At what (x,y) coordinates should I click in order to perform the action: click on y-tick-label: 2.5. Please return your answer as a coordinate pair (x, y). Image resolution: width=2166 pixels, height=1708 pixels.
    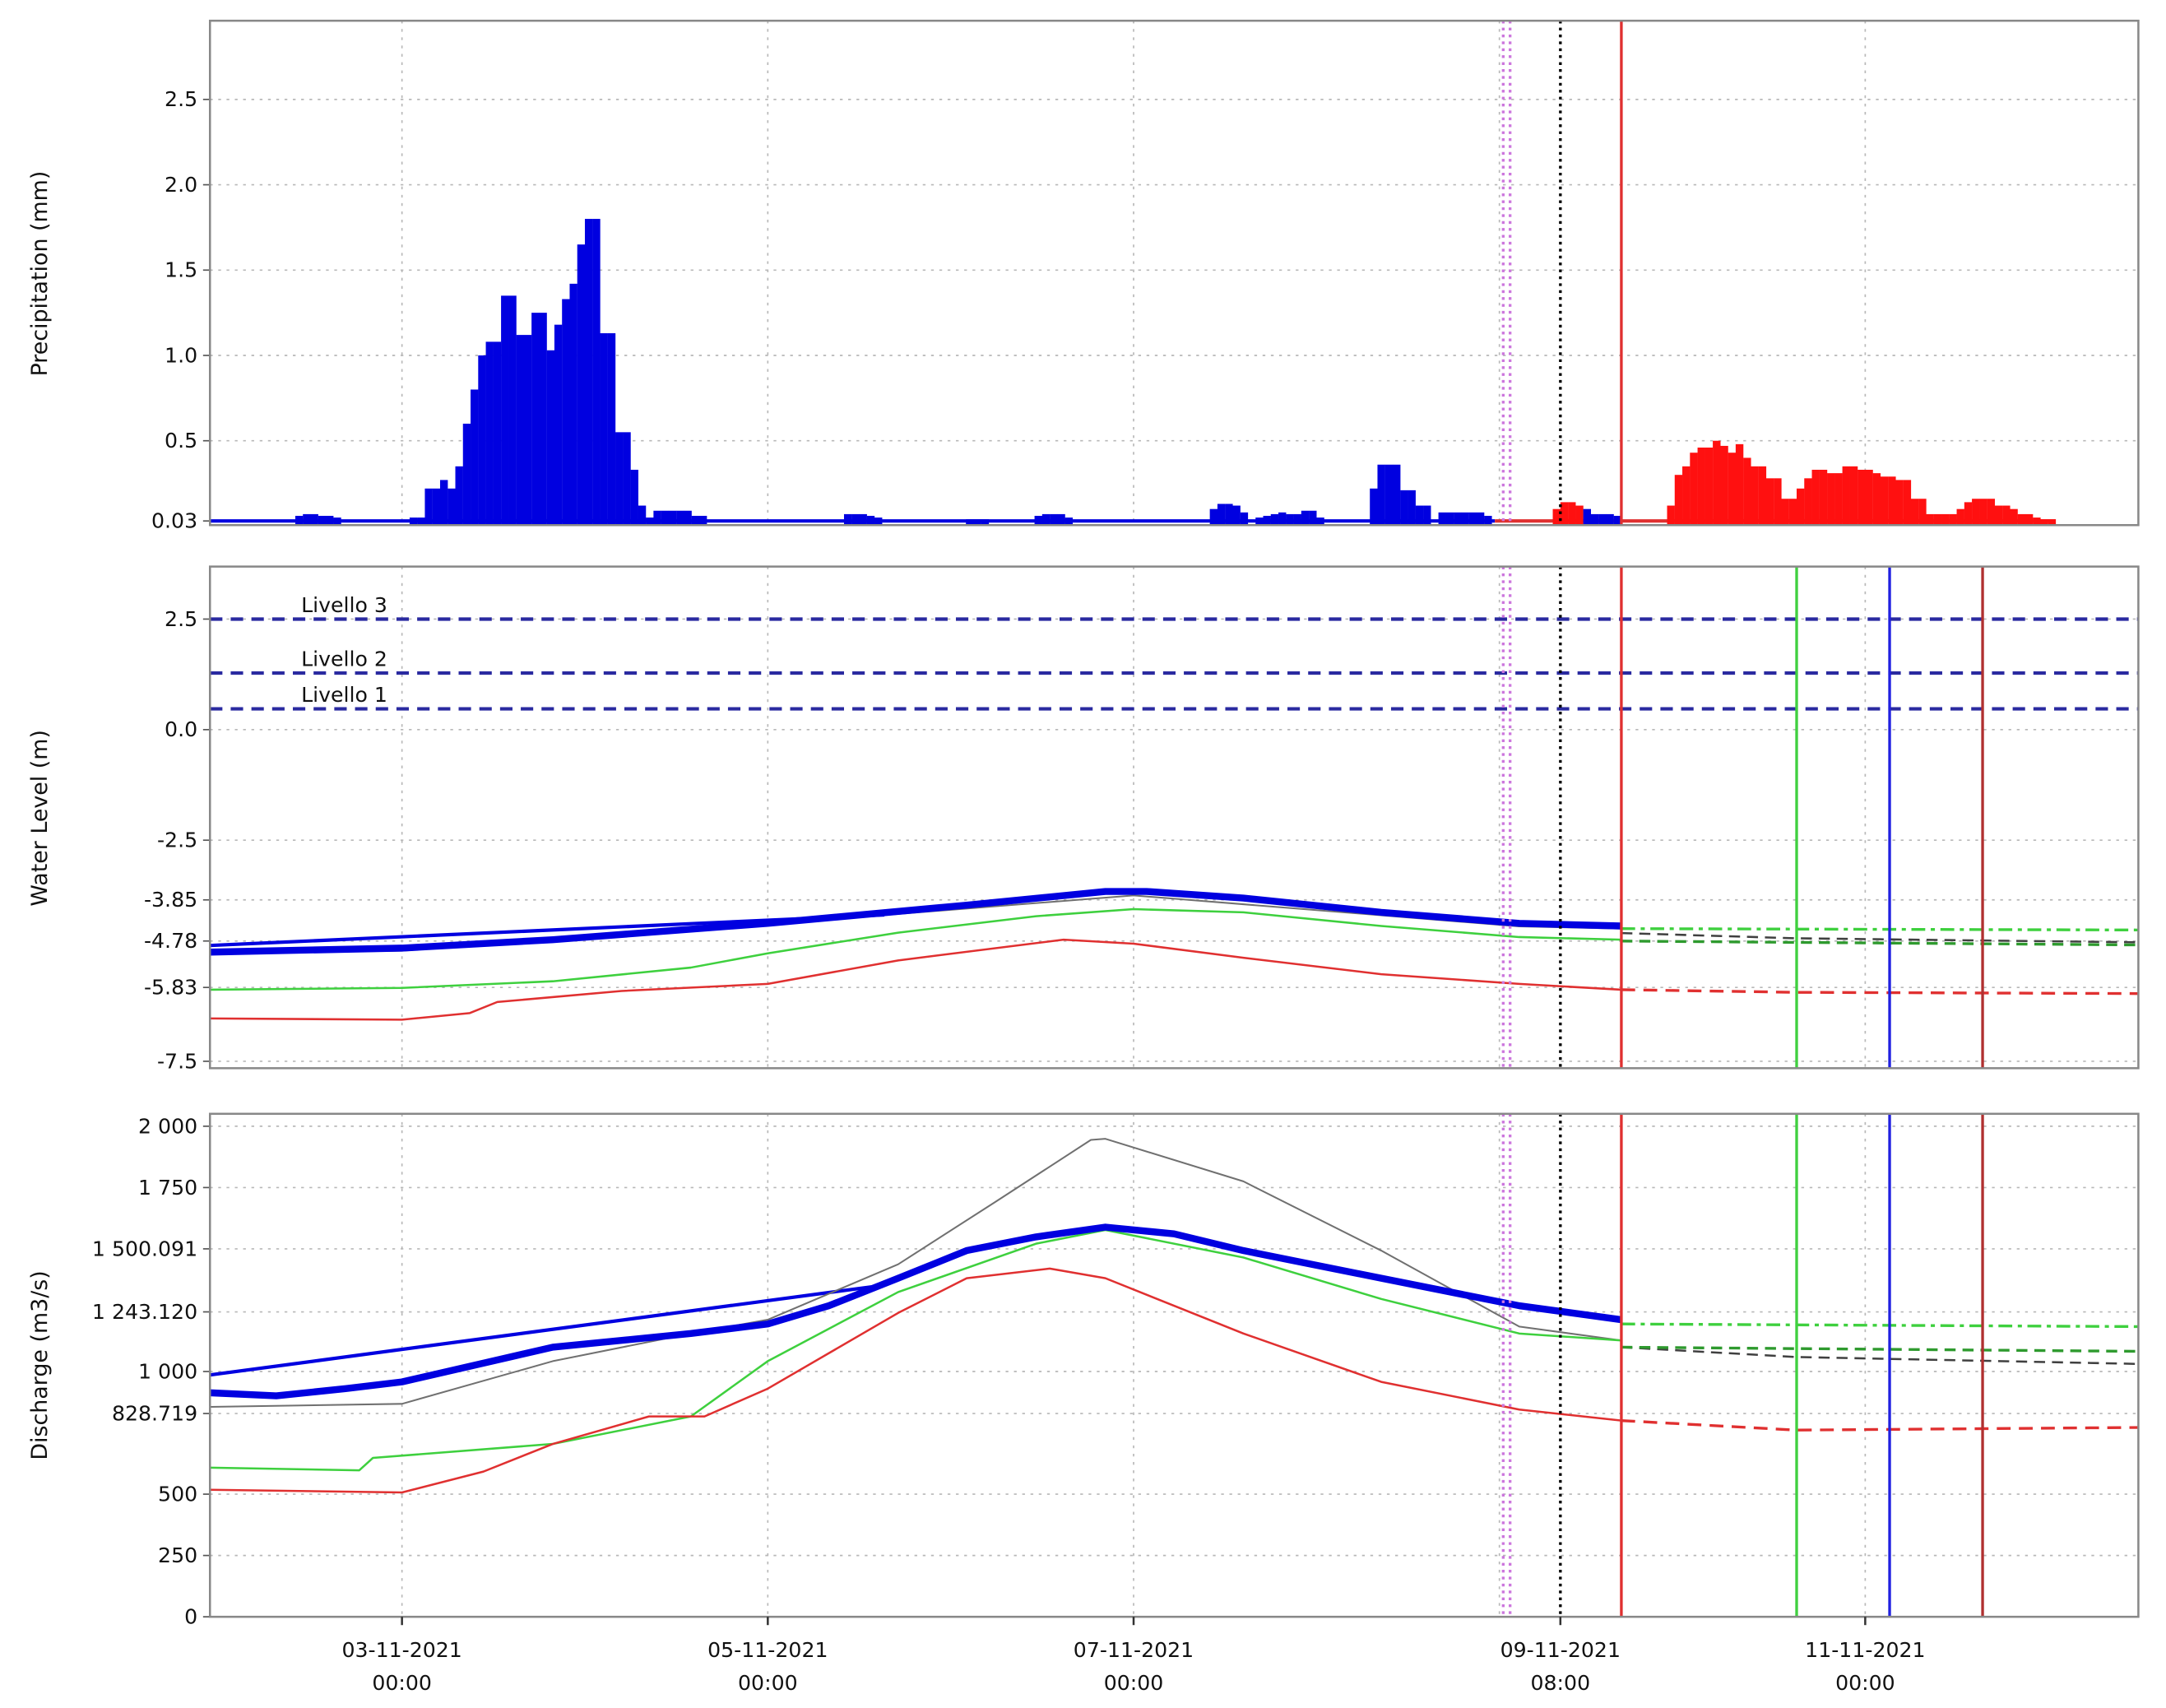
    Looking at the image, I should click on (181, 619).